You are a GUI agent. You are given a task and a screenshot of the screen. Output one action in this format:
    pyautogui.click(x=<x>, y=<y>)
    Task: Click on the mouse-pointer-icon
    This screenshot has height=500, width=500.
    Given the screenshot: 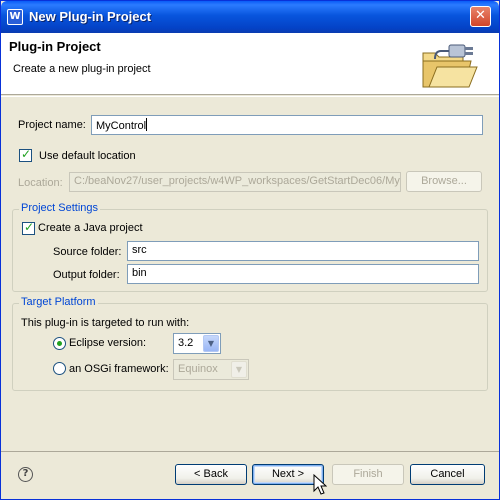 What is the action you would take?
    pyautogui.click(x=320, y=484)
    